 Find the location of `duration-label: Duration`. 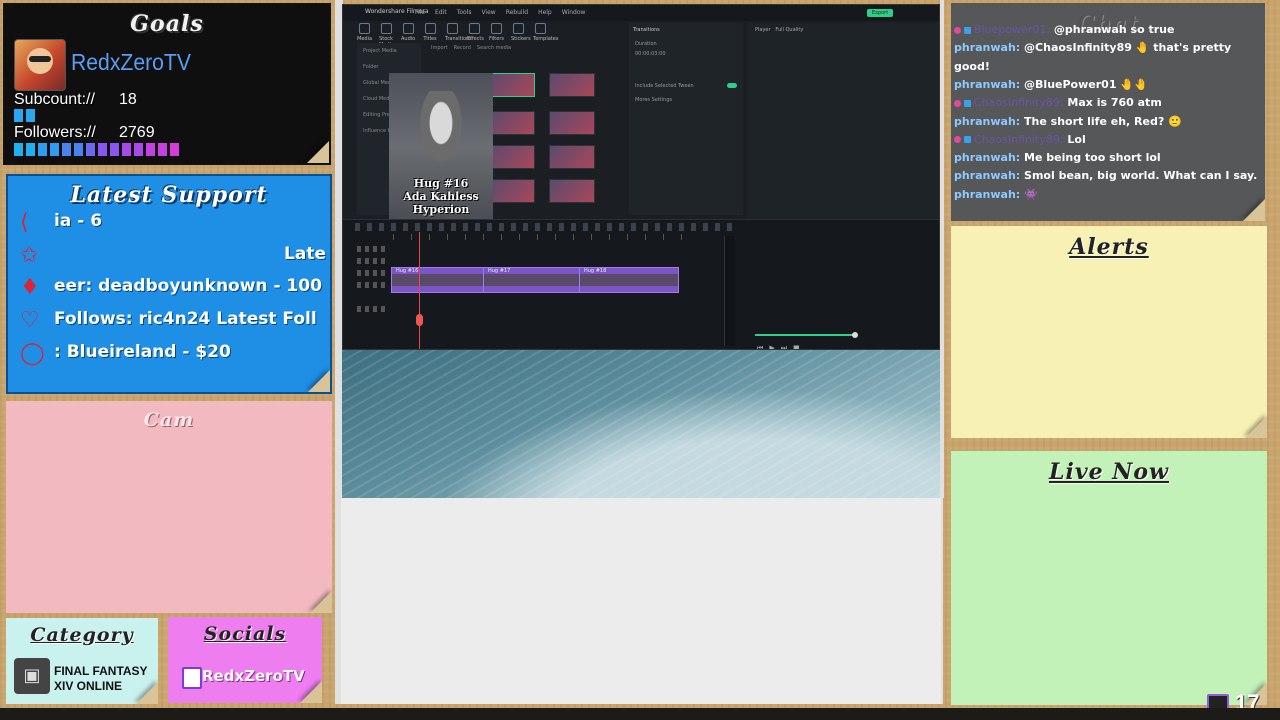

duration-label: Duration is located at coordinates (646, 44).